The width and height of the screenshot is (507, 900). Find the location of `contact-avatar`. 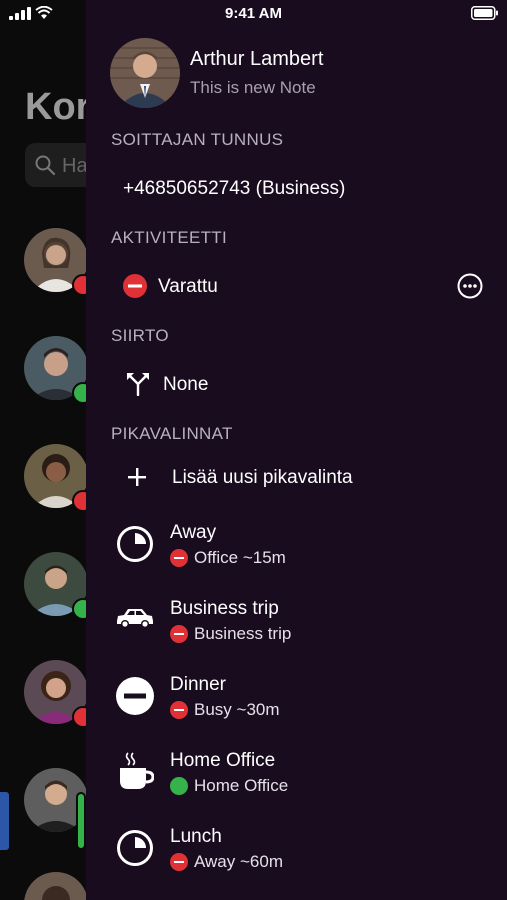

contact-avatar is located at coordinates (56, 886).